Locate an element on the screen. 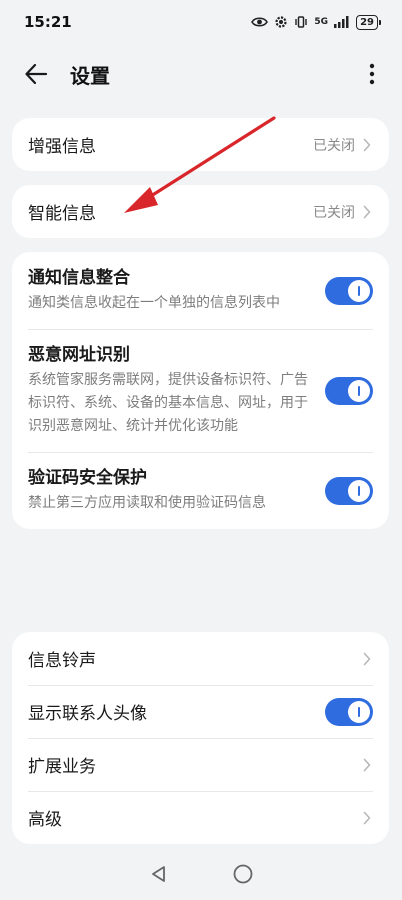 Image resolution: width=402 pixels, height=900 pixels. status-time: 15:21 is located at coordinates (48, 22).